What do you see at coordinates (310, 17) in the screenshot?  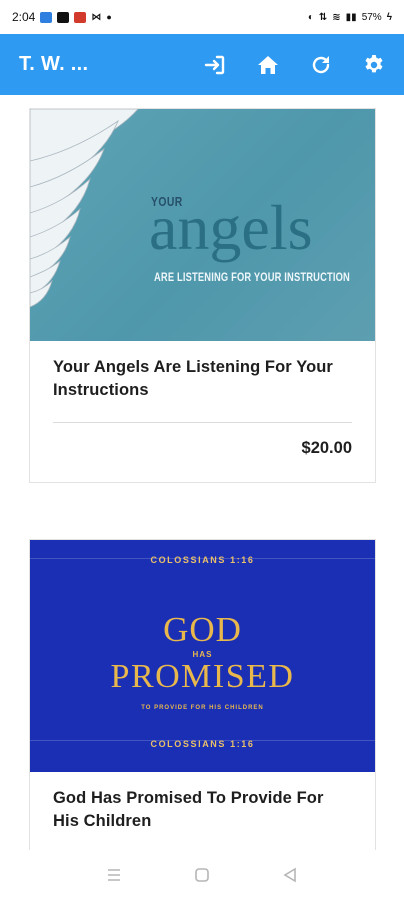 I see `alarm-icon: ◐` at bounding box center [310, 17].